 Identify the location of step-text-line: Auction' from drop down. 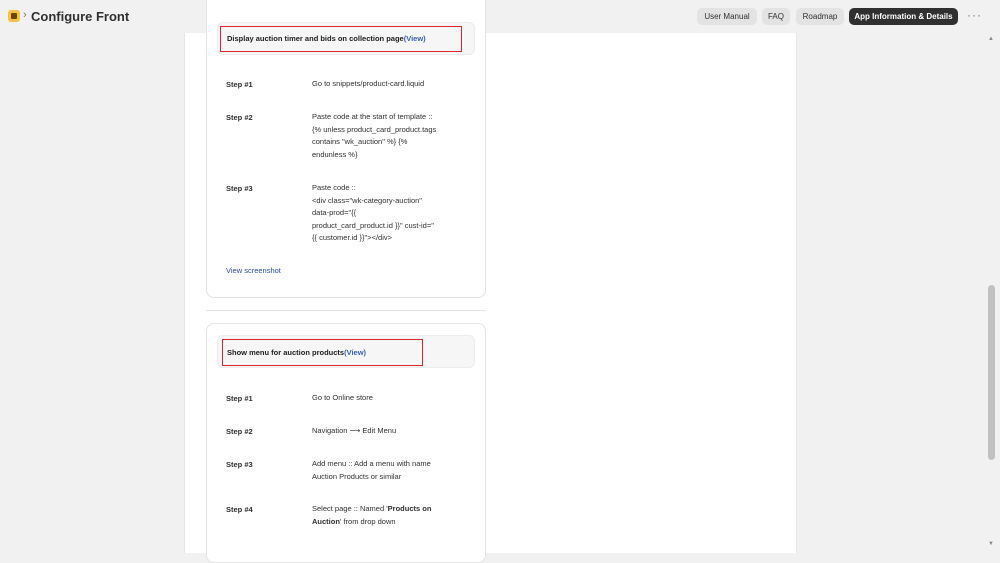
(392, 522).